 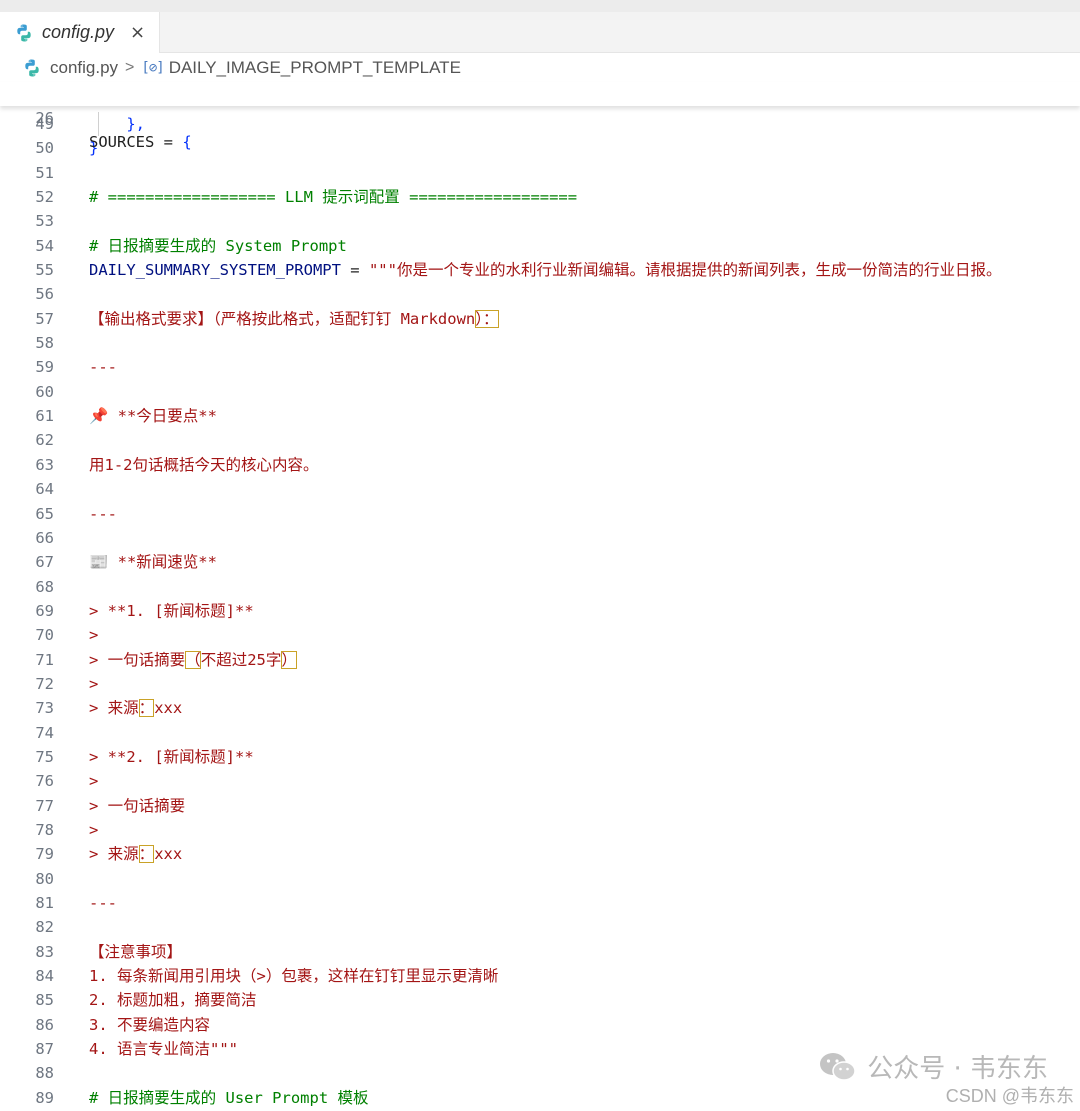 I want to click on code-token: 【注意事项】, so click(x=136, y=951).